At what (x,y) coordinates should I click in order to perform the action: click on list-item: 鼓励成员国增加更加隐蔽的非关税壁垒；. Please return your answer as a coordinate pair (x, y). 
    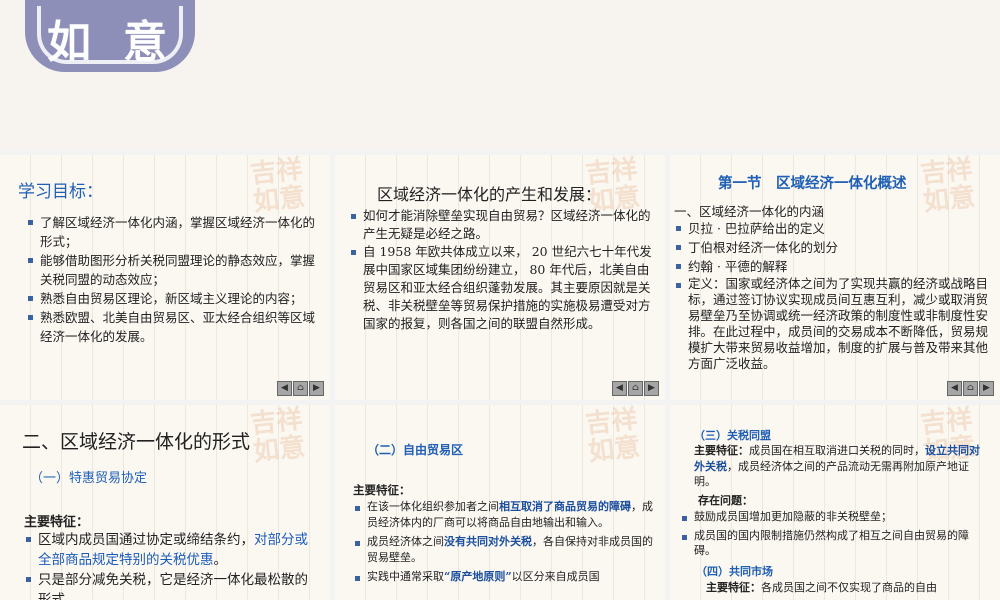
    Looking at the image, I should click on (832, 517).